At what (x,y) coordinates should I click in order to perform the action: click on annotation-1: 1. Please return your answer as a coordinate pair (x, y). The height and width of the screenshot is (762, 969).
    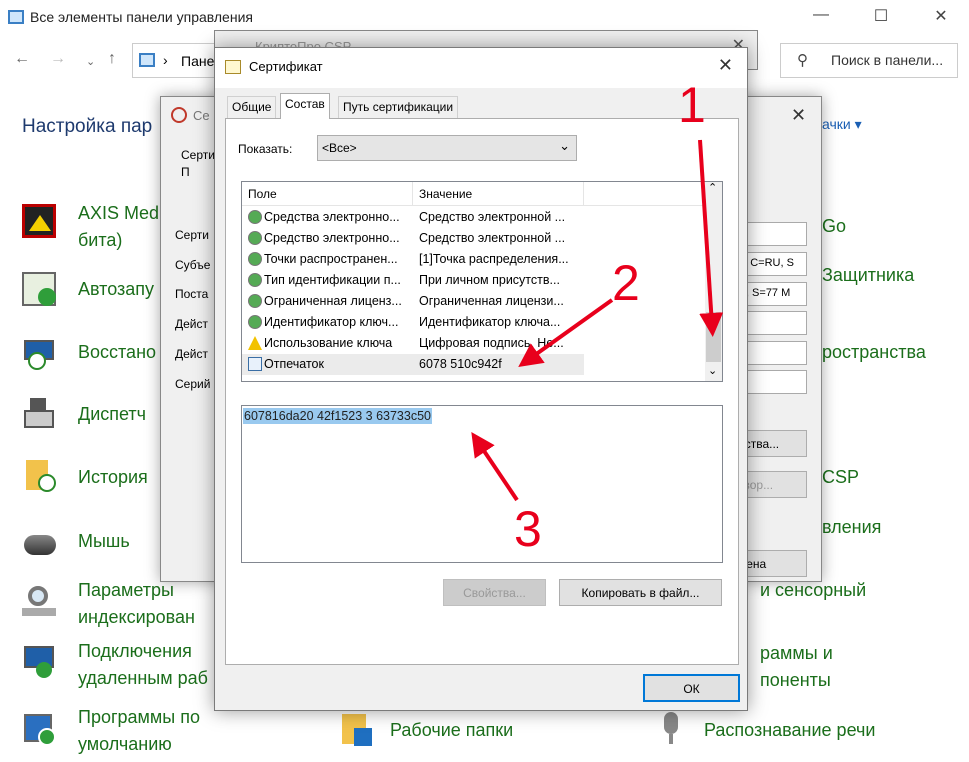
    Looking at the image, I should click on (692, 105).